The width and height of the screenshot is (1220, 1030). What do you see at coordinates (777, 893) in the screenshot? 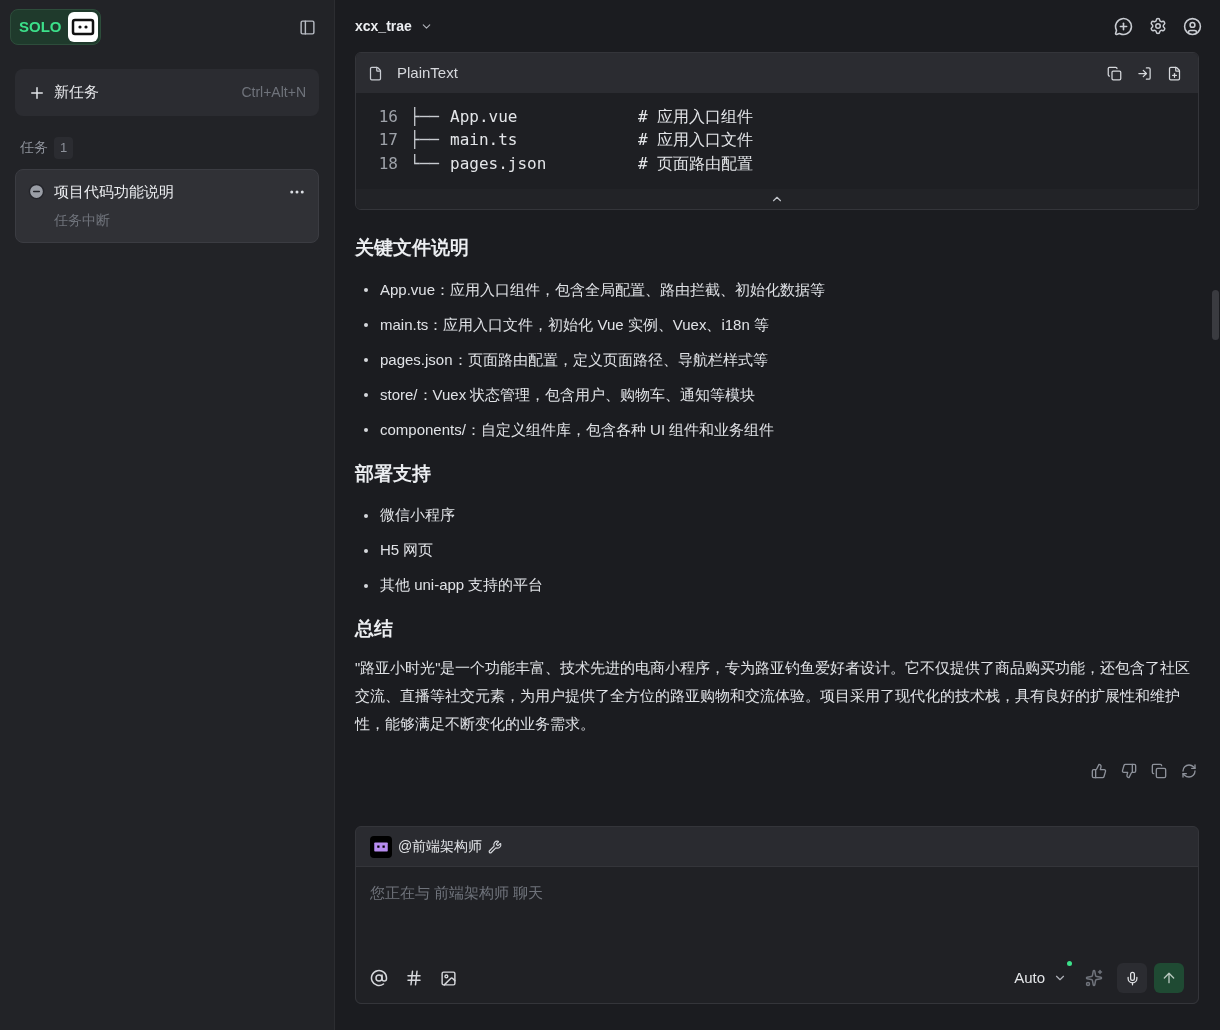
I see `chat-input: 您正在与 前端架构师 聊天` at bounding box center [777, 893].